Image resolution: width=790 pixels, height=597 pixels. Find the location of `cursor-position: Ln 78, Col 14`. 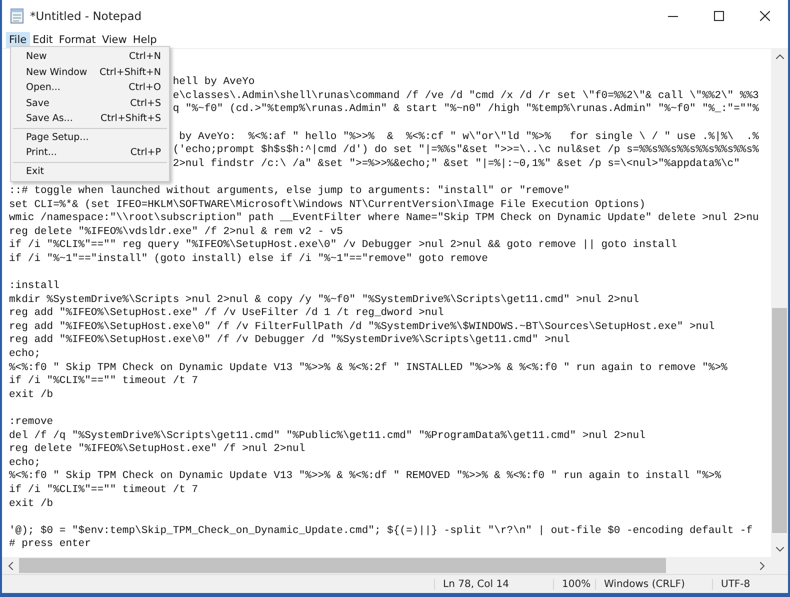

cursor-position: Ln 78, Col 14 is located at coordinates (493, 584).